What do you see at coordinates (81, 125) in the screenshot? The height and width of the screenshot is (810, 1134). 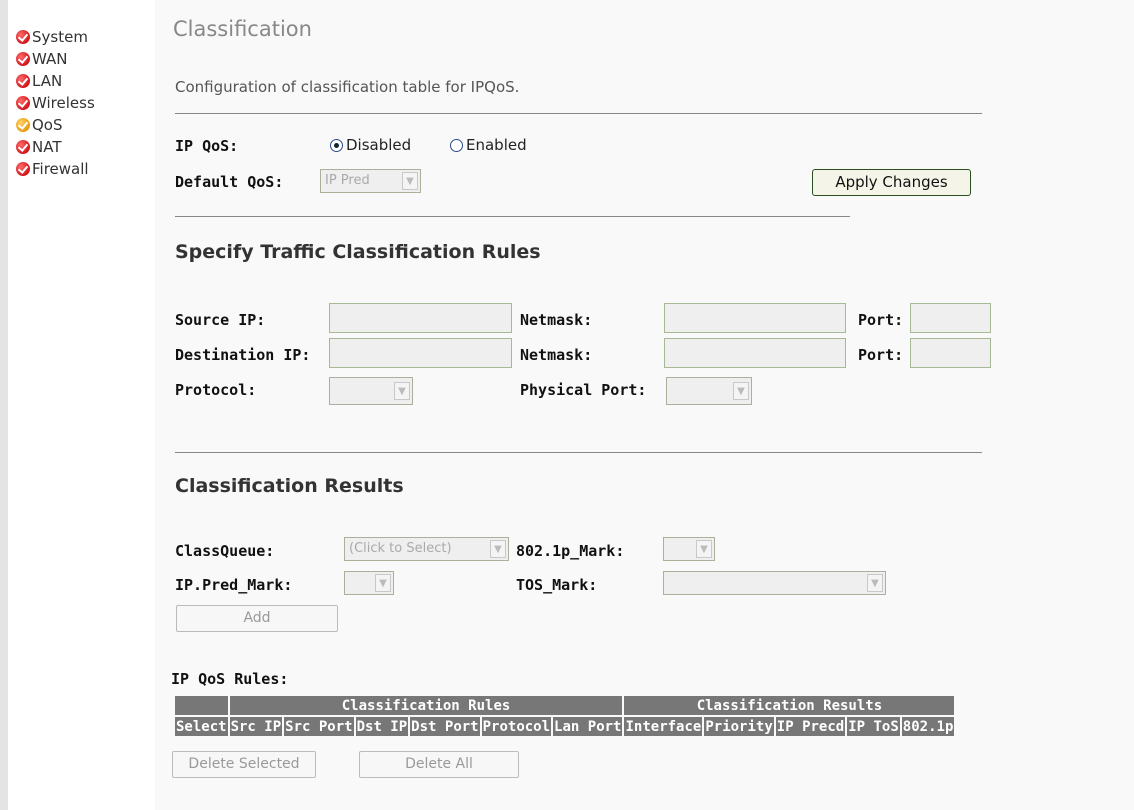 I see `sidebar-item-qos: QoS` at bounding box center [81, 125].